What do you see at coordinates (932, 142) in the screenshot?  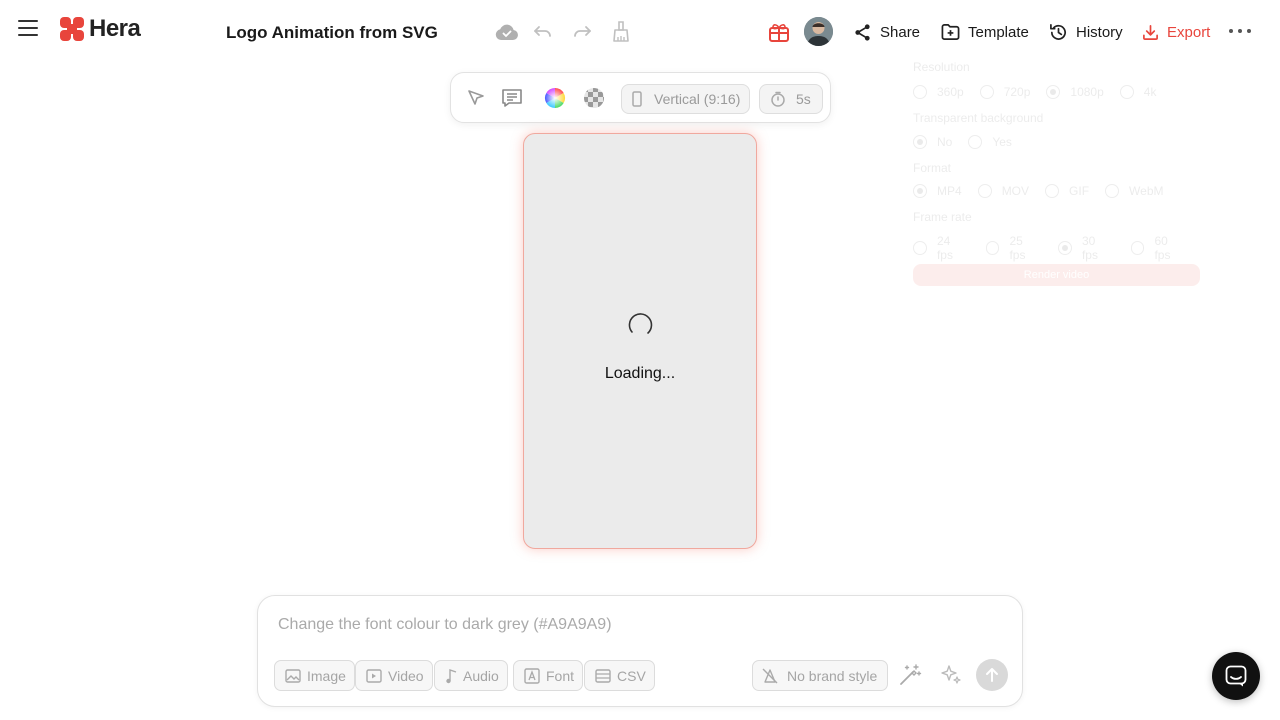 I see `transparent-option: No` at bounding box center [932, 142].